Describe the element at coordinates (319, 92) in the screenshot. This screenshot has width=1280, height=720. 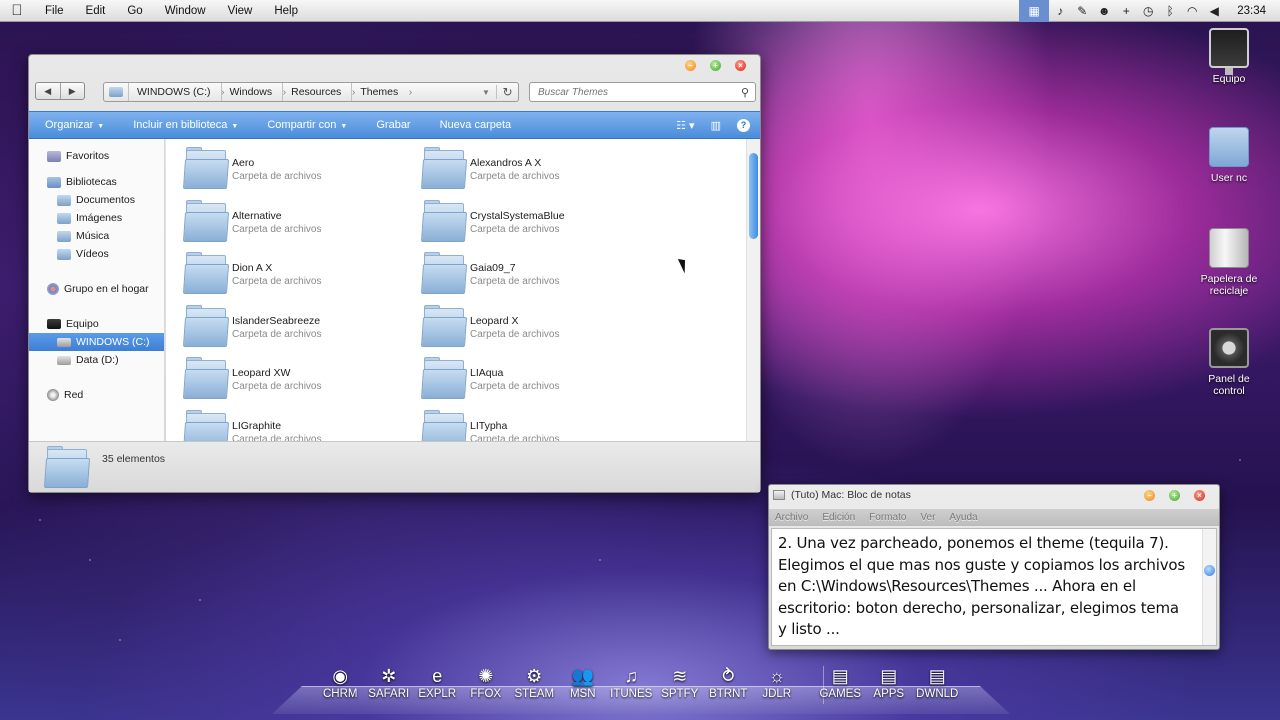
I see `breadcrumb-resources: Resources` at that location.